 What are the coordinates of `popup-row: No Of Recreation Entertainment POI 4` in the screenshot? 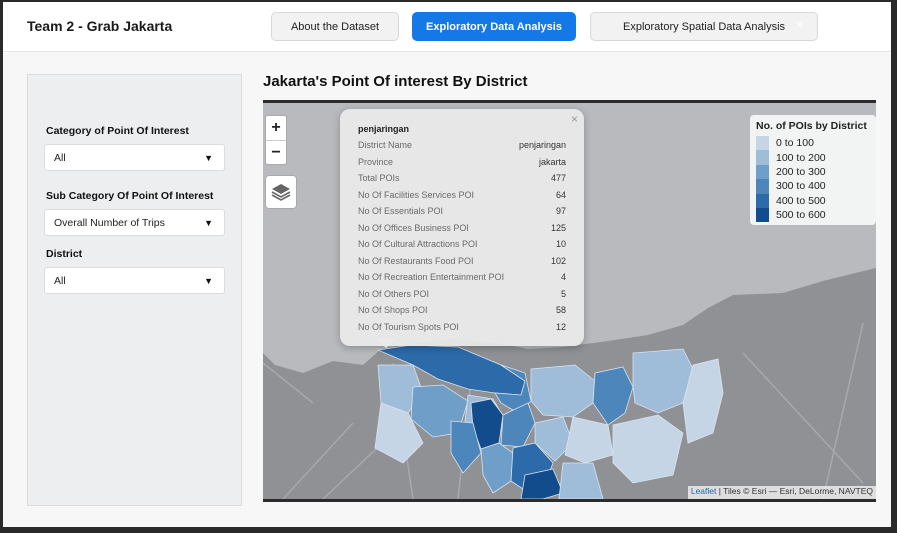 It's located at (462, 280).